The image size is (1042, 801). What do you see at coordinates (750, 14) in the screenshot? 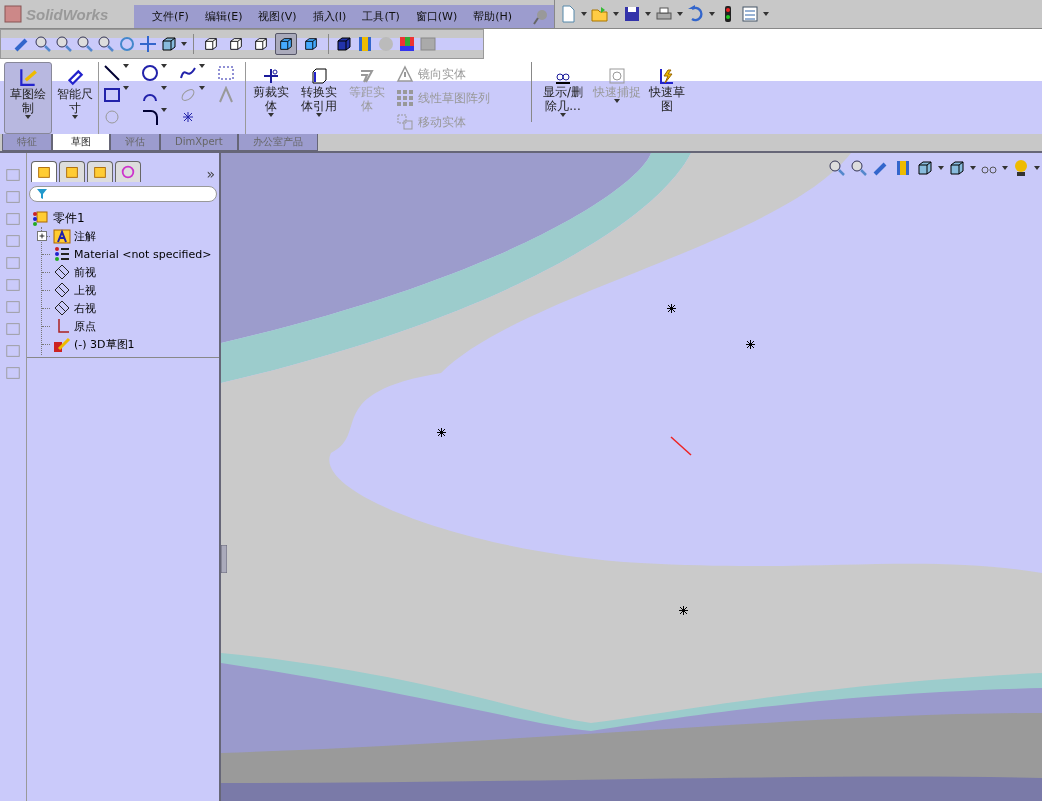
I see `checklist-icon` at bounding box center [750, 14].